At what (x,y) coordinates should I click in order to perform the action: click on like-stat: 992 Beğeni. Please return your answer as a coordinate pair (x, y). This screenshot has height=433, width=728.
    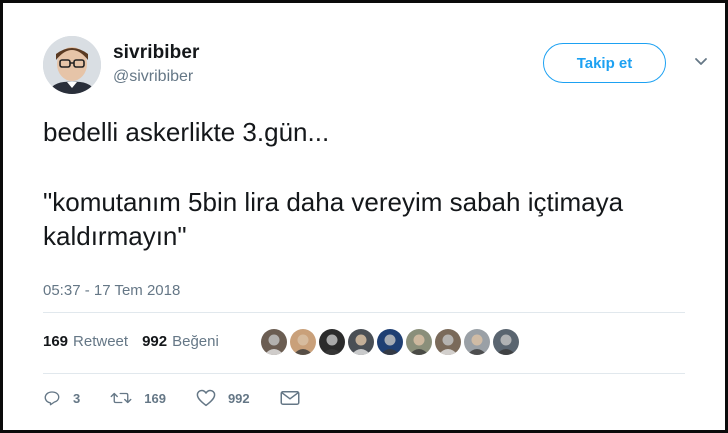
    Looking at the image, I should click on (180, 341).